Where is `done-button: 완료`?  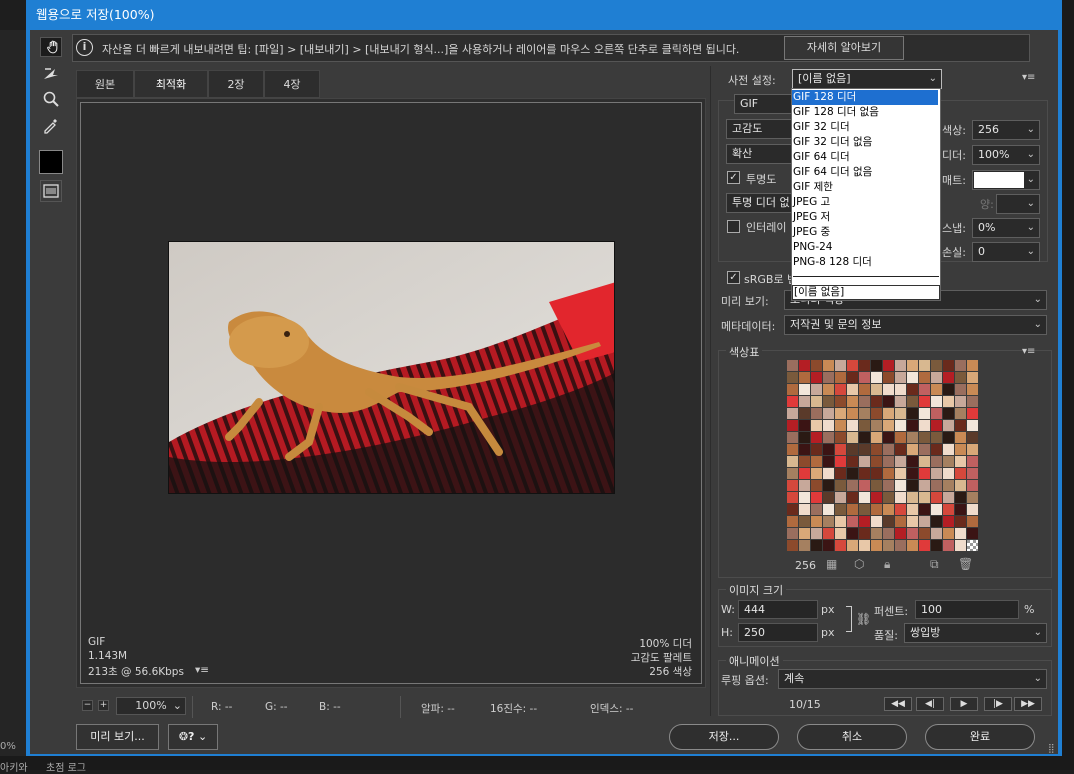 done-button: 완료 is located at coordinates (980, 737).